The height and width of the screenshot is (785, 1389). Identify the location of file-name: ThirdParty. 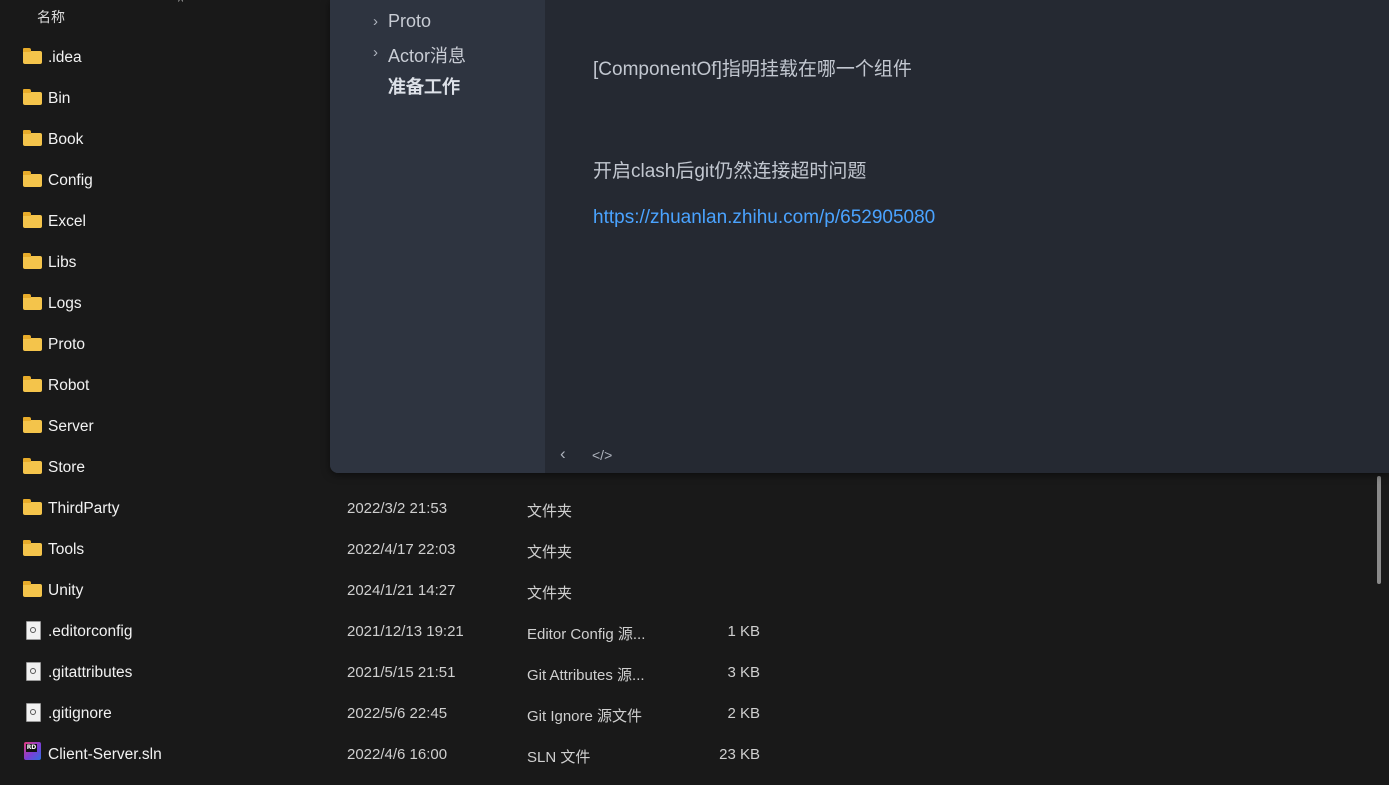
(84, 508).